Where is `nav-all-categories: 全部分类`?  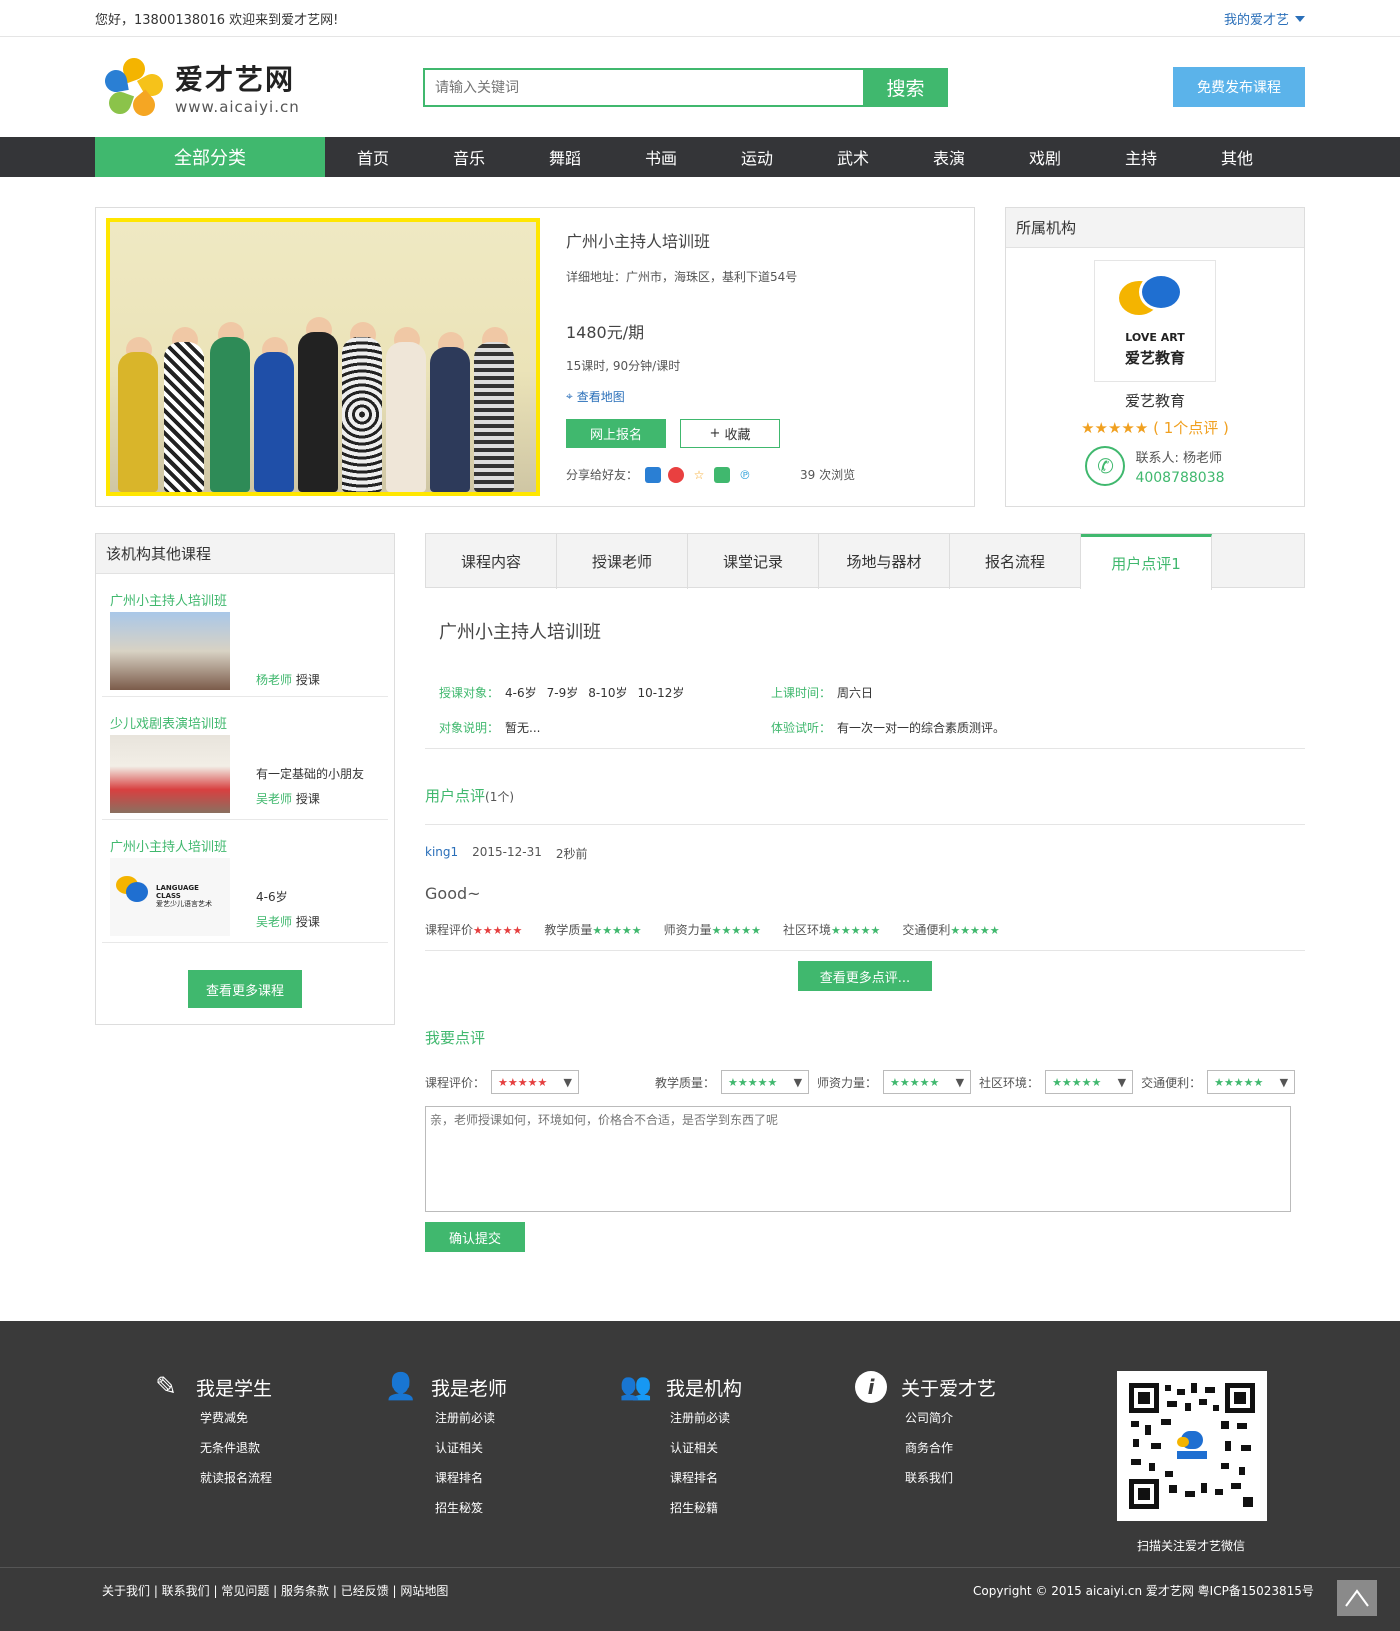
nav-all-categories: 全部分类 is located at coordinates (210, 157).